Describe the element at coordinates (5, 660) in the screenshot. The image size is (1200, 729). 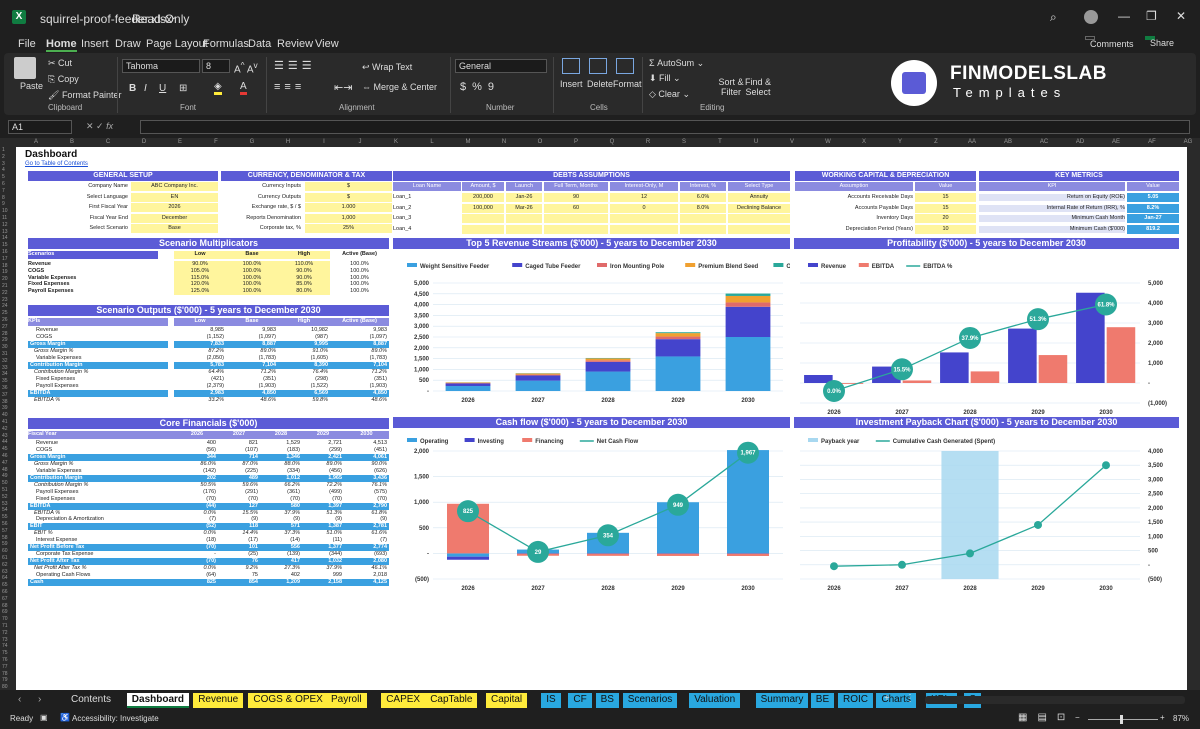
I see `row-header: 76` at that location.